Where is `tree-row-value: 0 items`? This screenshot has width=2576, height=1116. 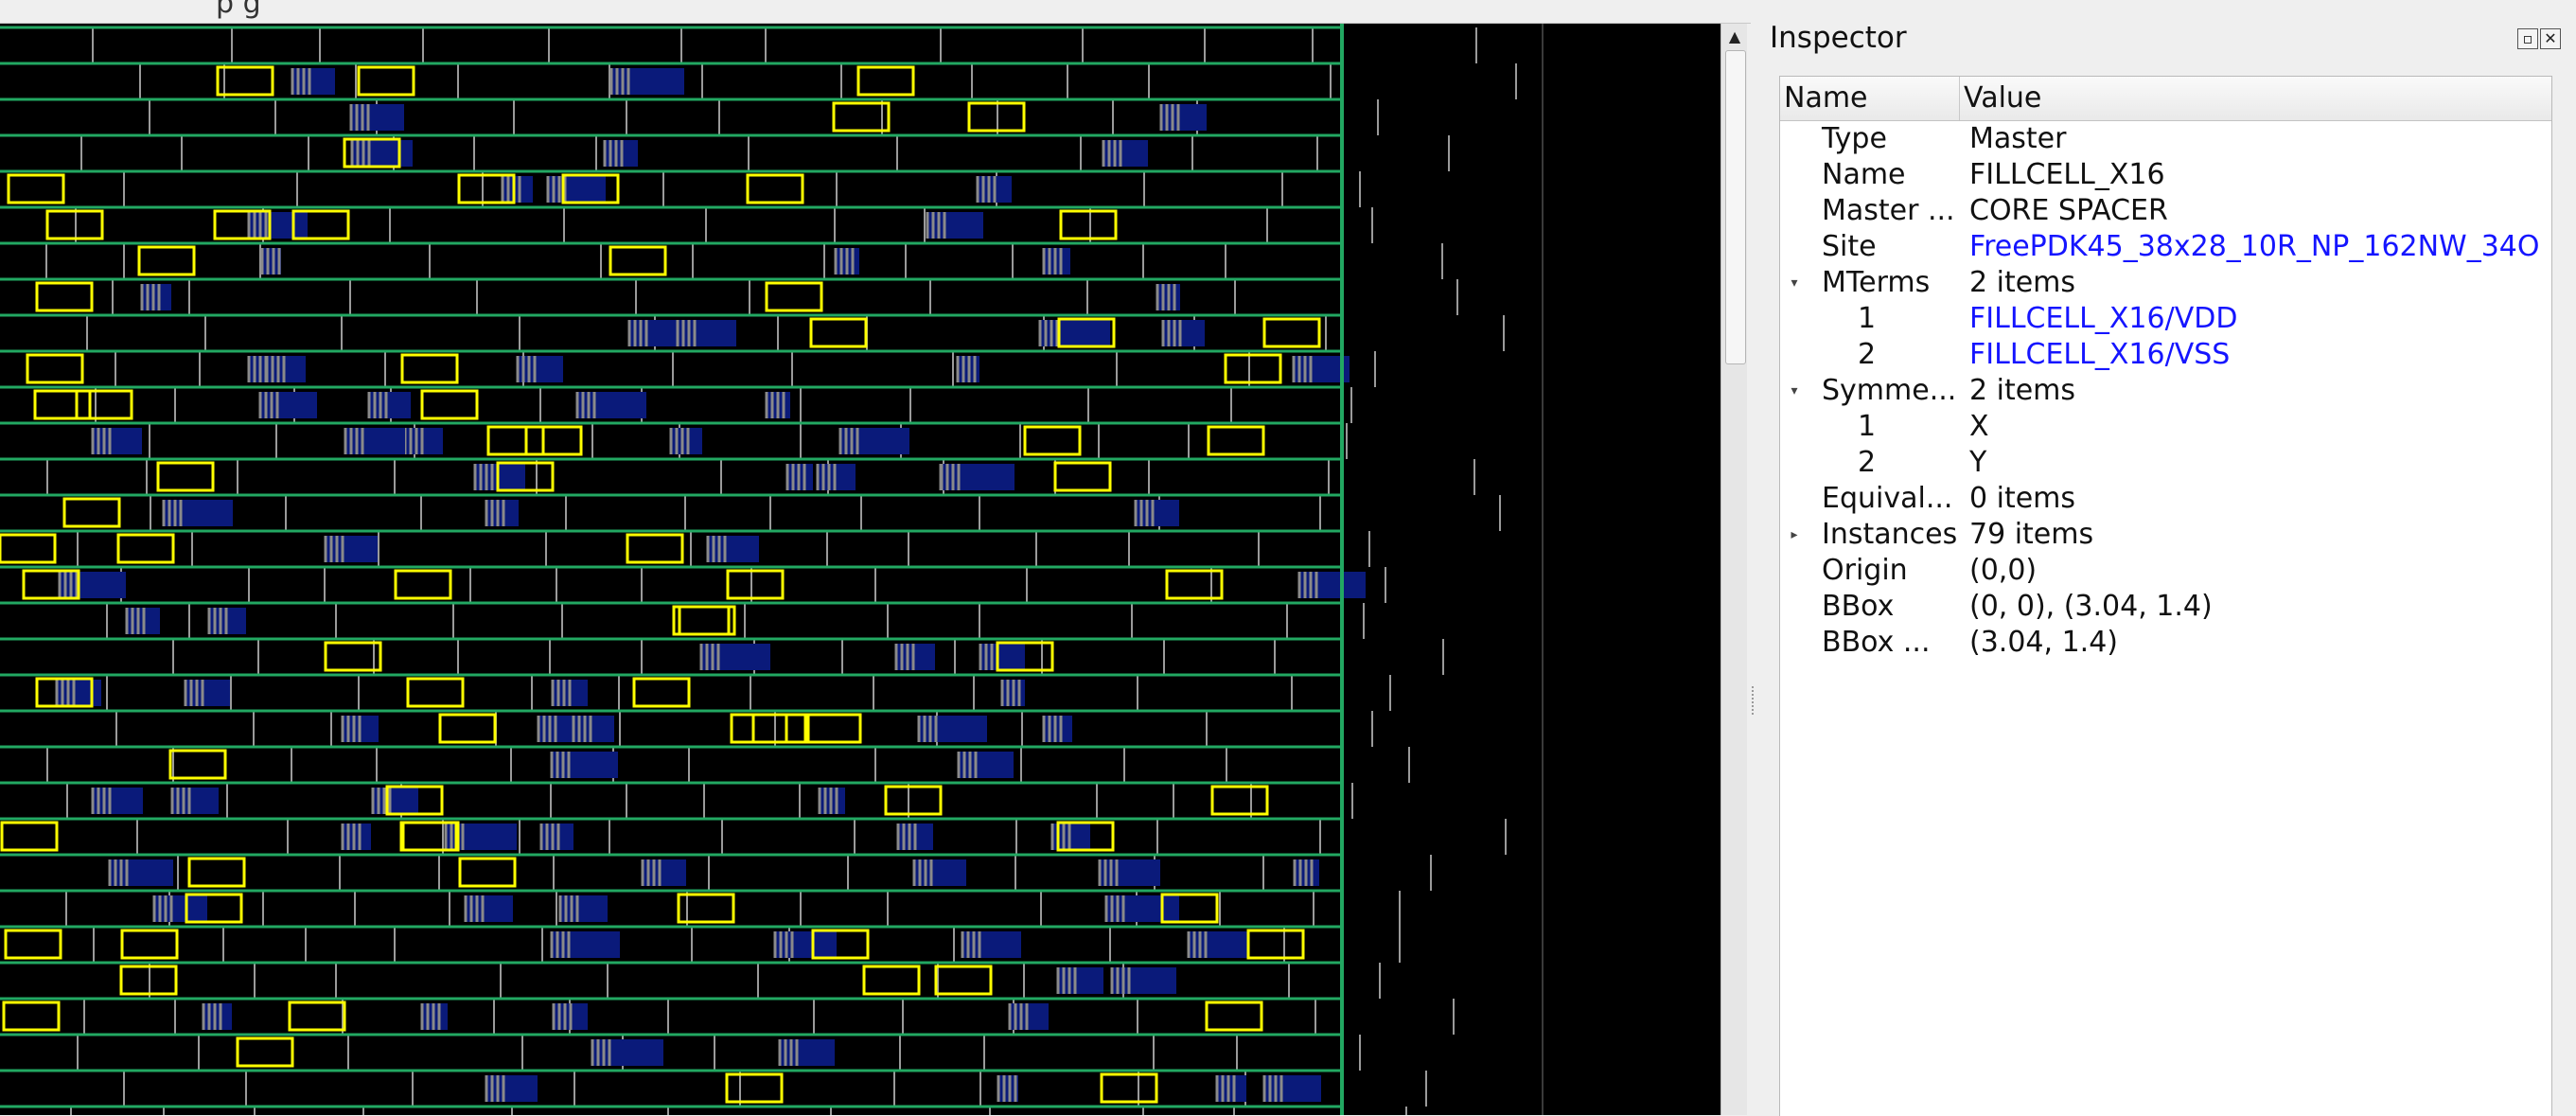 tree-row-value: 0 items is located at coordinates (2022, 498).